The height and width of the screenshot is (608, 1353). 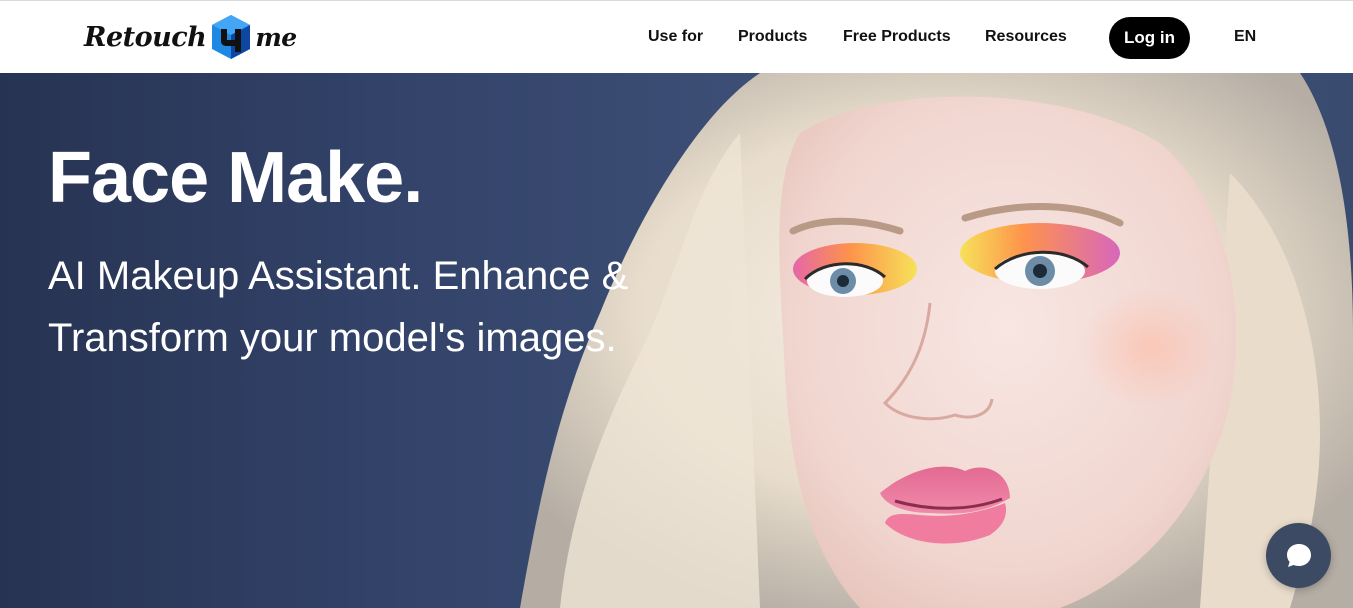 What do you see at coordinates (235, 178) in the screenshot?
I see `hero-title: Face Make.` at bounding box center [235, 178].